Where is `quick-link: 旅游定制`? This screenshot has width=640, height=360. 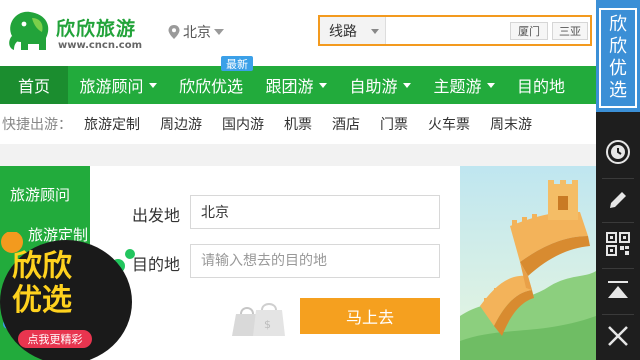 quick-link: 旅游定制 is located at coordinates (112, 124).